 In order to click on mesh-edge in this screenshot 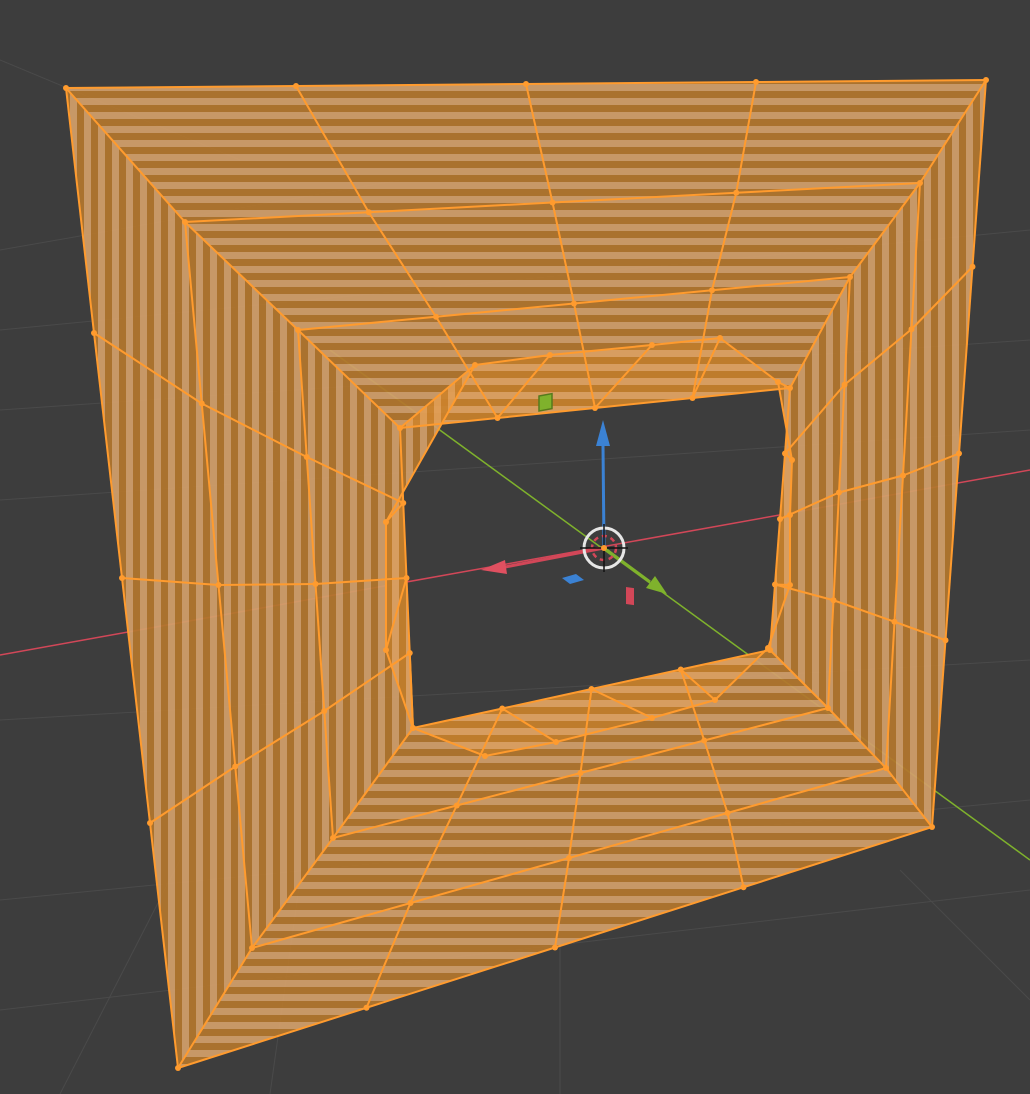, I will do `click(267, 584)`.